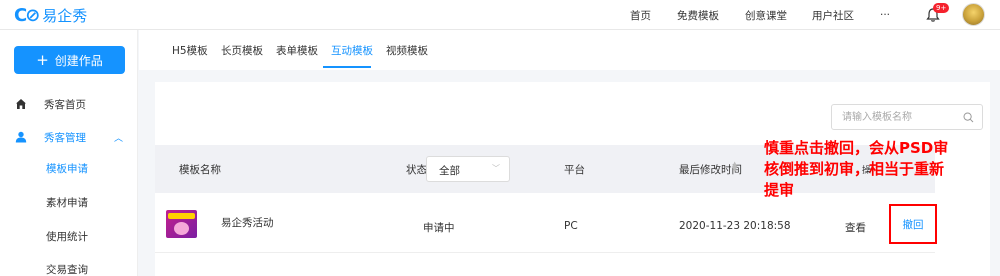 Image resolution: width=1000 pixels, height=276 pixels. I want to click on sidebar: + 创建作品 秀客首页 秀客管理 ︿ 模板申请 素材申请 使用统计 交易查询, so click(69, 153).